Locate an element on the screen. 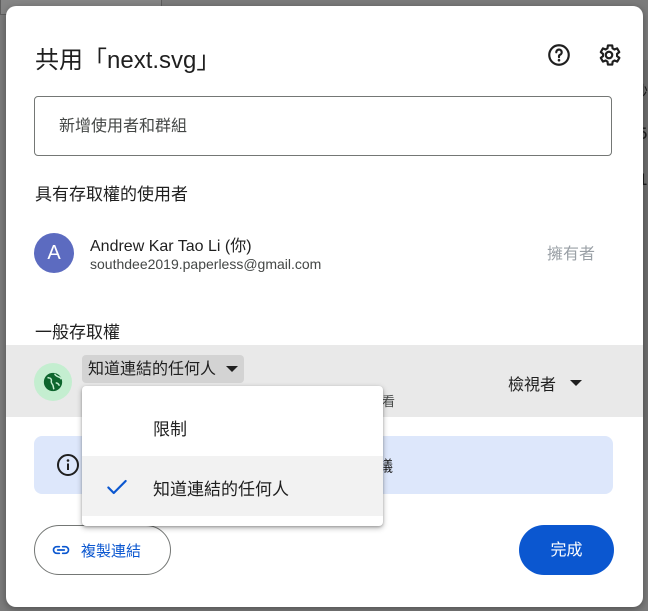 The image size is (648, 611). menu-item-label: 知道連結的任何人 is located at coordinates (221, 490).